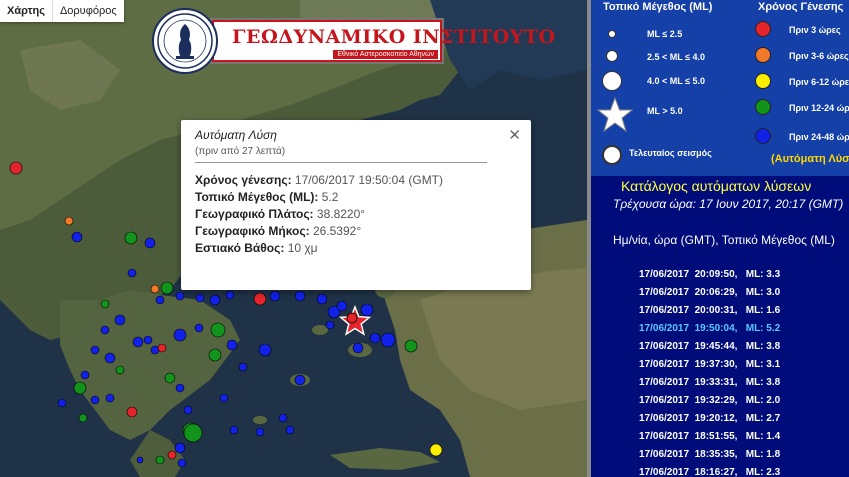  I want to click on legend-time-row: Πριν 3-6 ώρες, so click(819, 56).